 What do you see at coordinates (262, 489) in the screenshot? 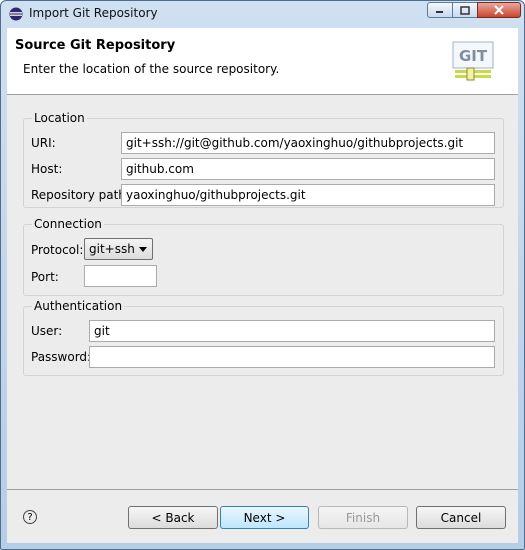
I see `footer-divider` at bounding box center [262, 489].